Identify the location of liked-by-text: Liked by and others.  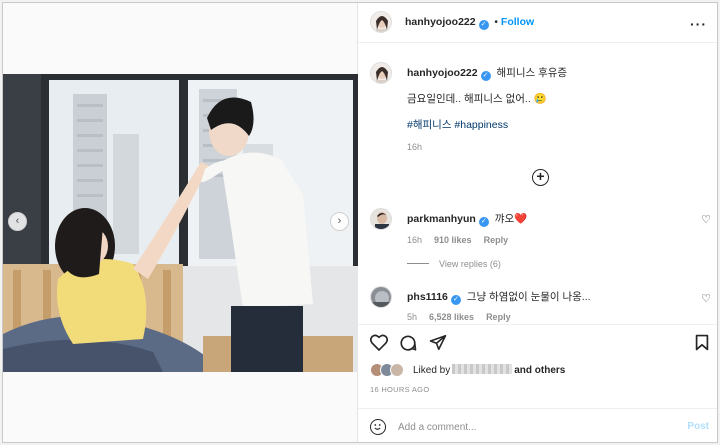
(489, 370).